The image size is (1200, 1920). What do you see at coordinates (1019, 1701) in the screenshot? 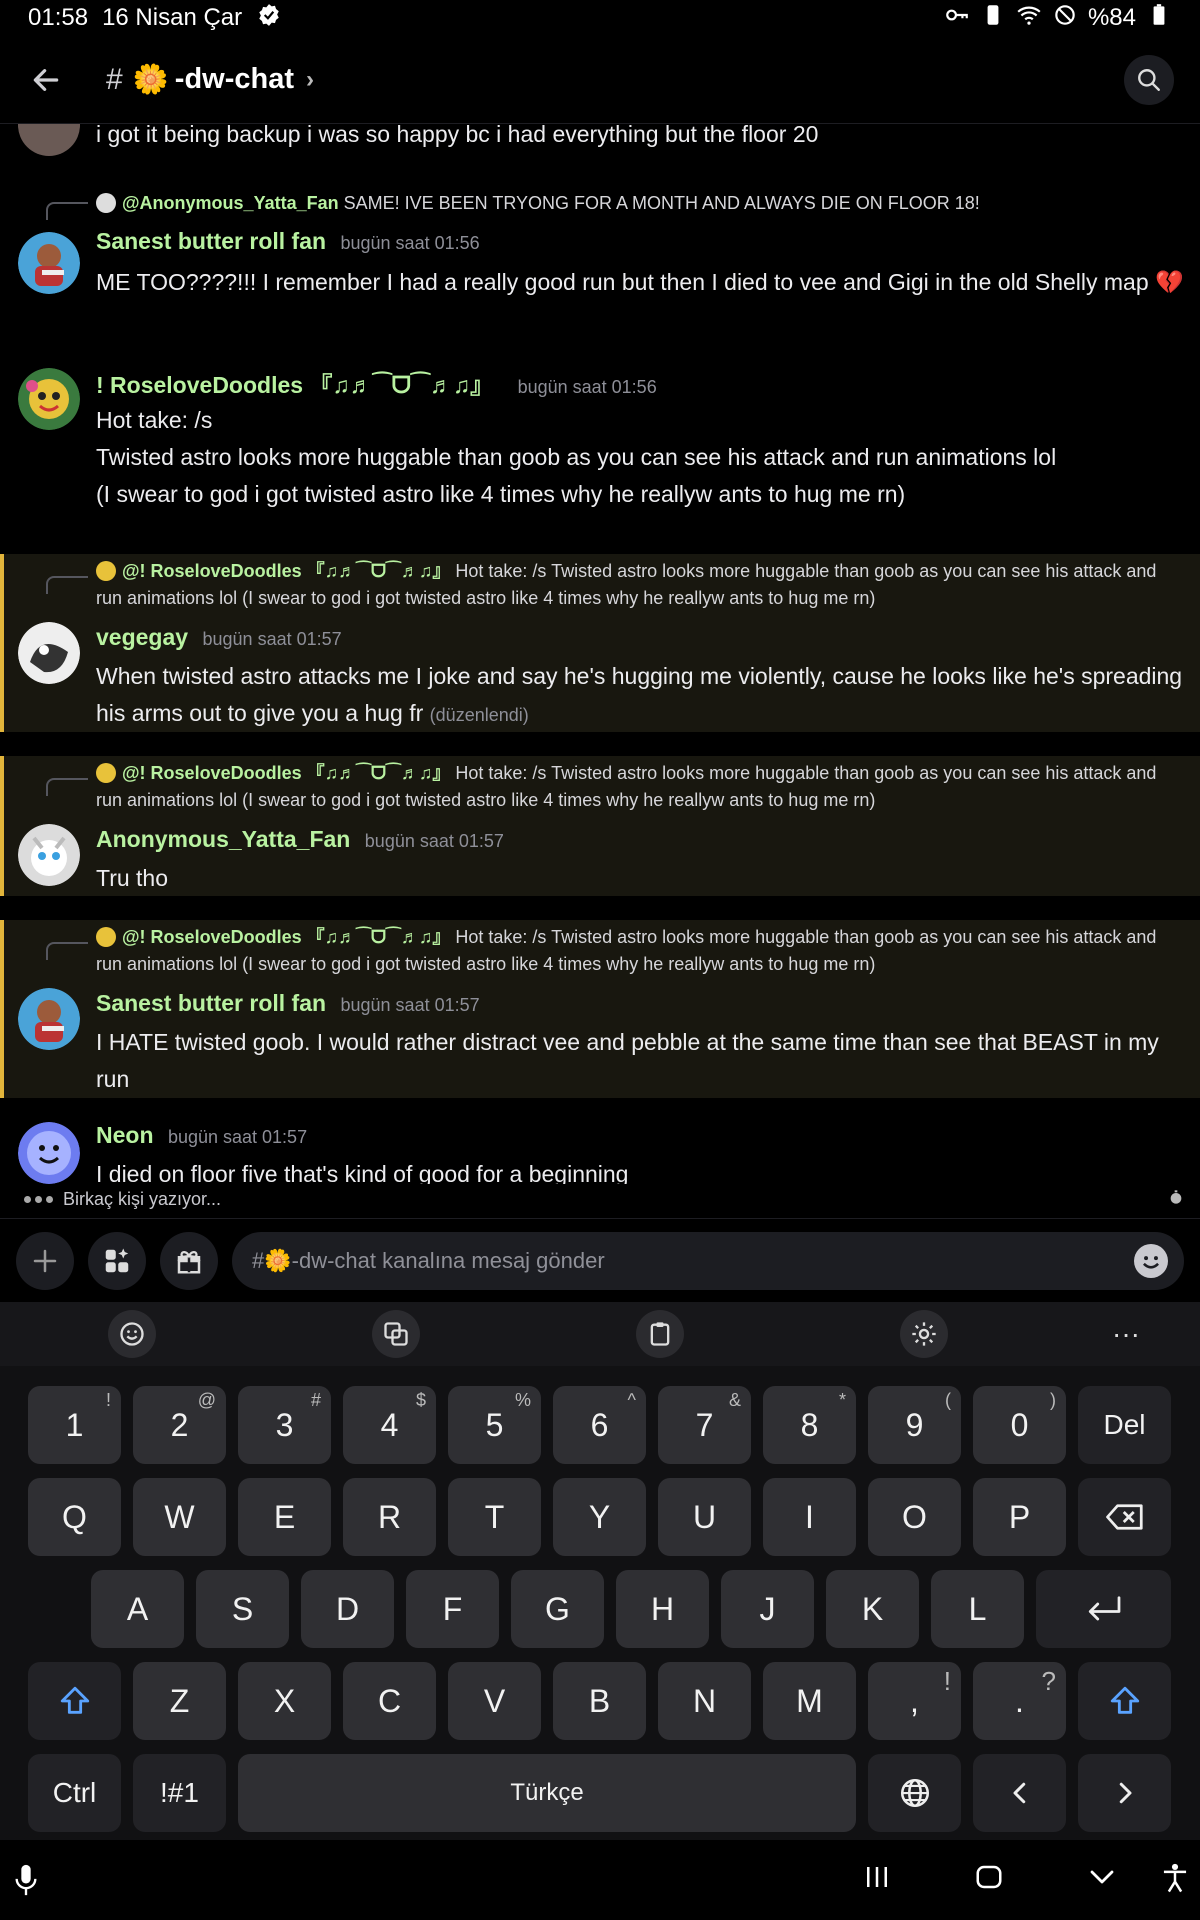
I see `key-period: .?` at bounding box center [1019, 1701].